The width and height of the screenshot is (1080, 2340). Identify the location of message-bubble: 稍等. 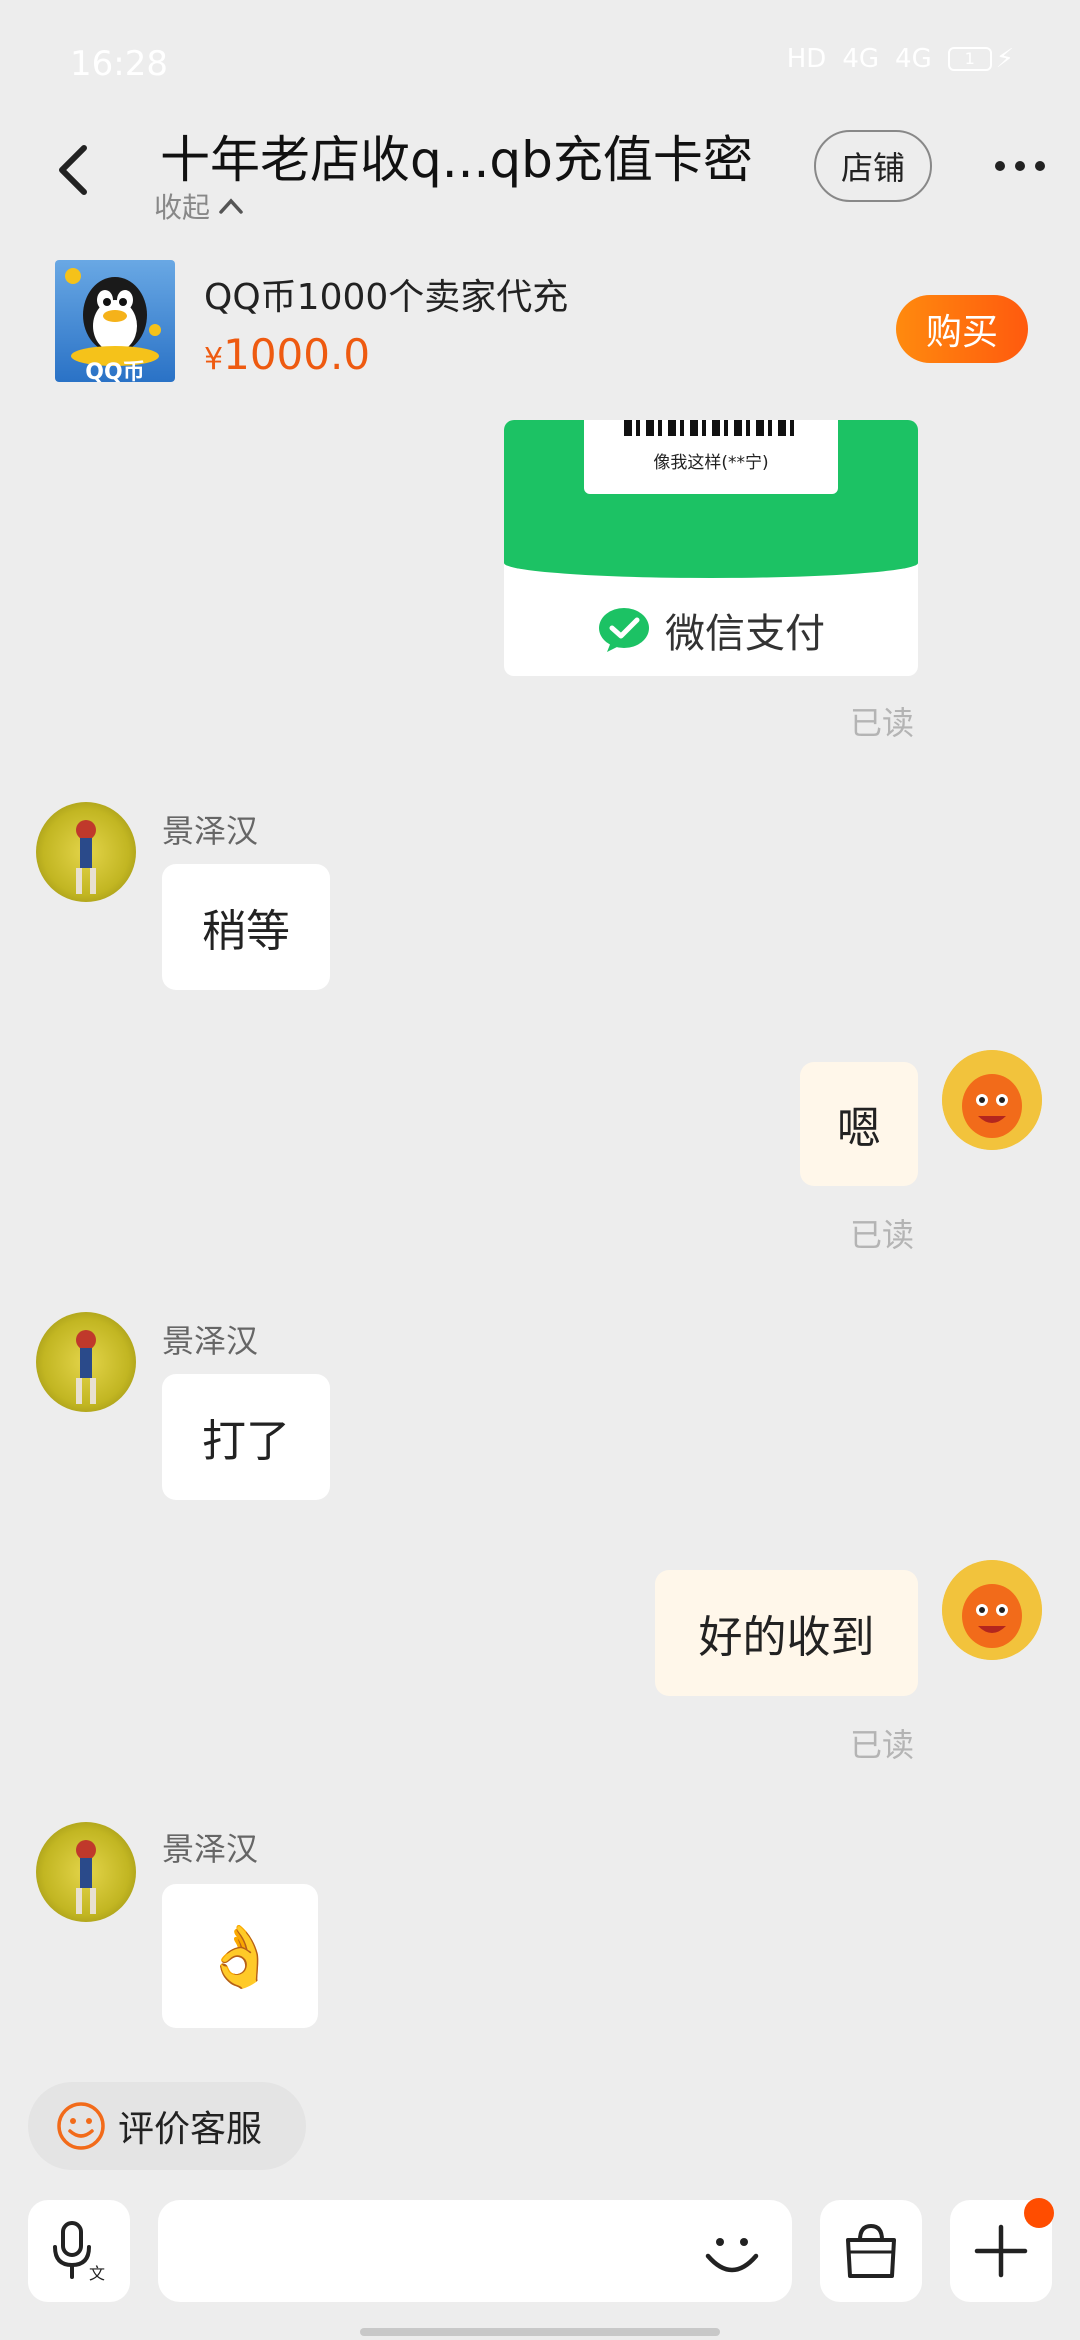
(246, 927).